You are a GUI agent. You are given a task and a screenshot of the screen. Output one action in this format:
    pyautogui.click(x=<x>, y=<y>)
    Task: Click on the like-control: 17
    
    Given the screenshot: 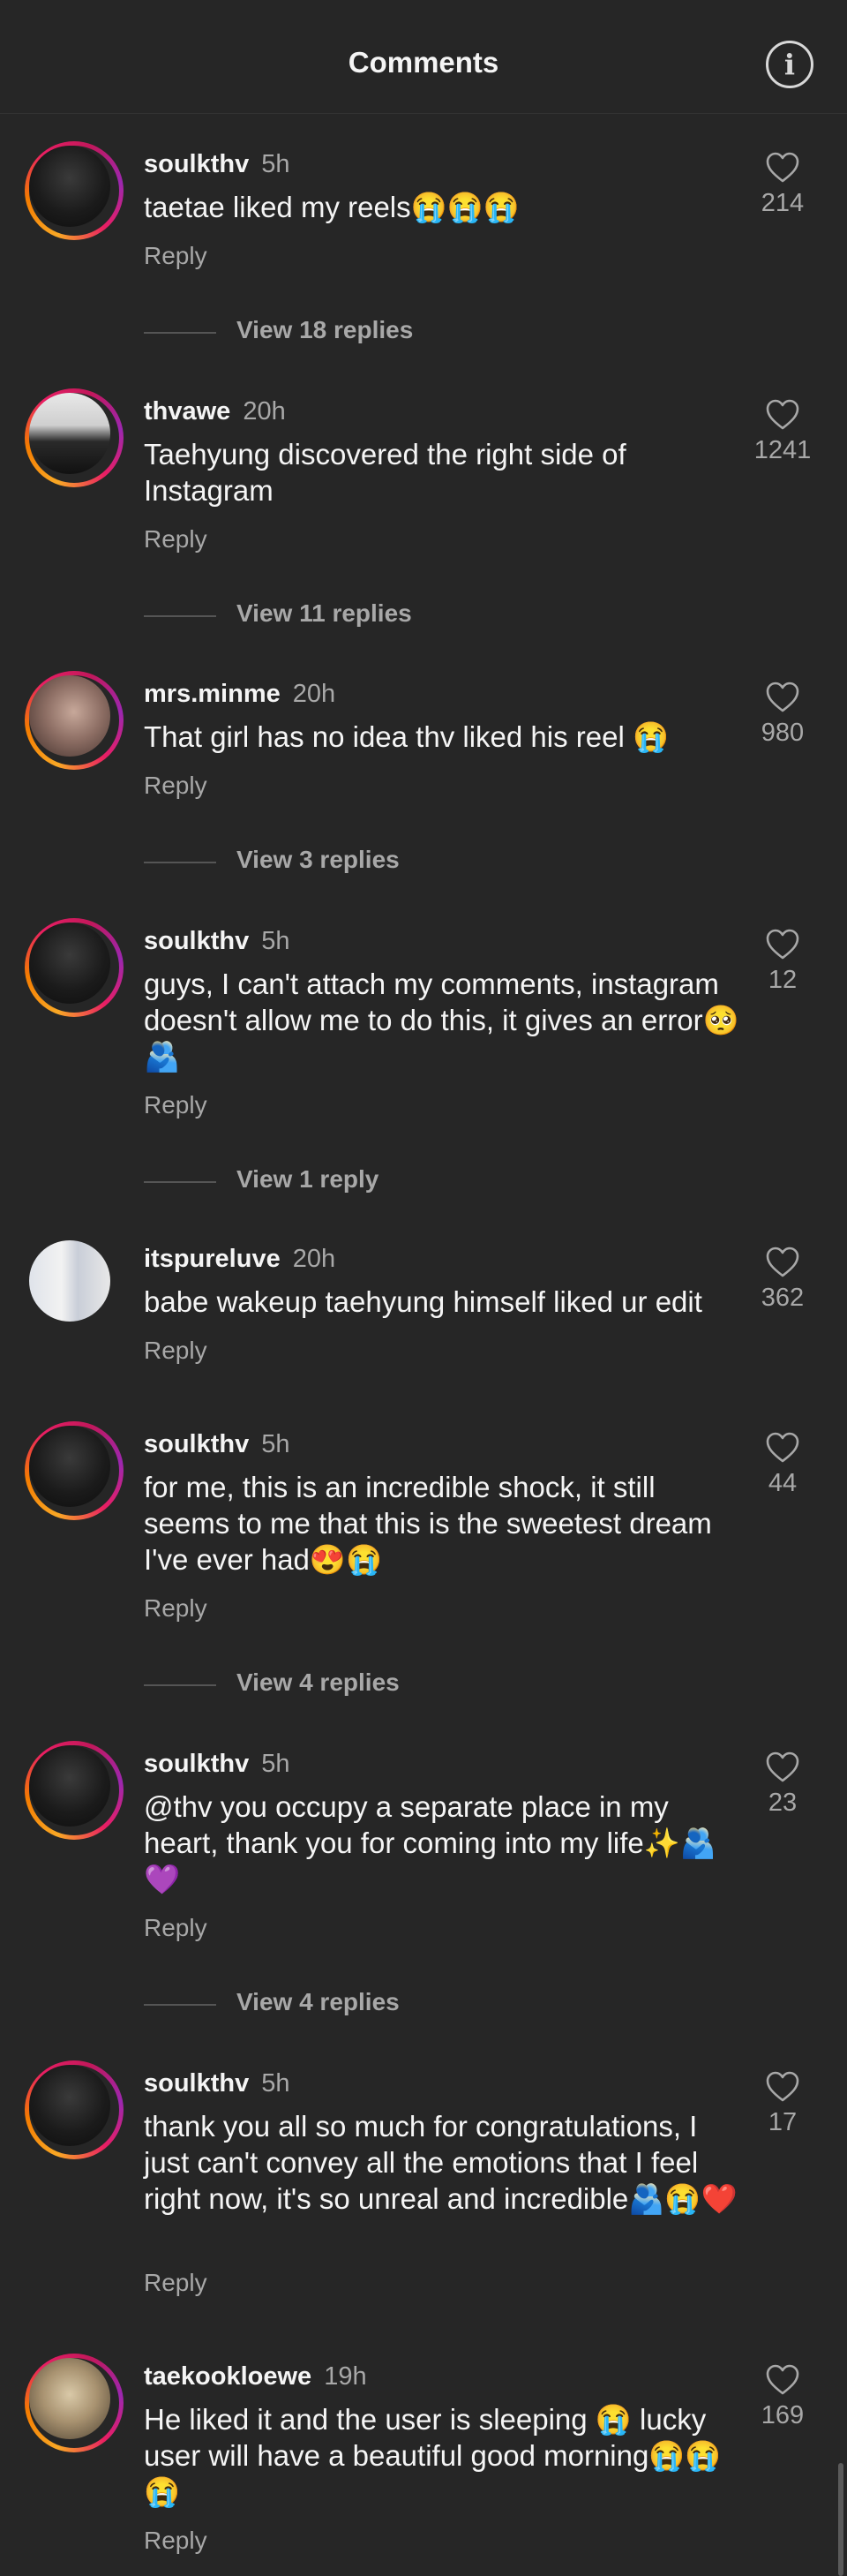 What is the action you would take?
    pyautogui.click(x=783, y=2104)
    